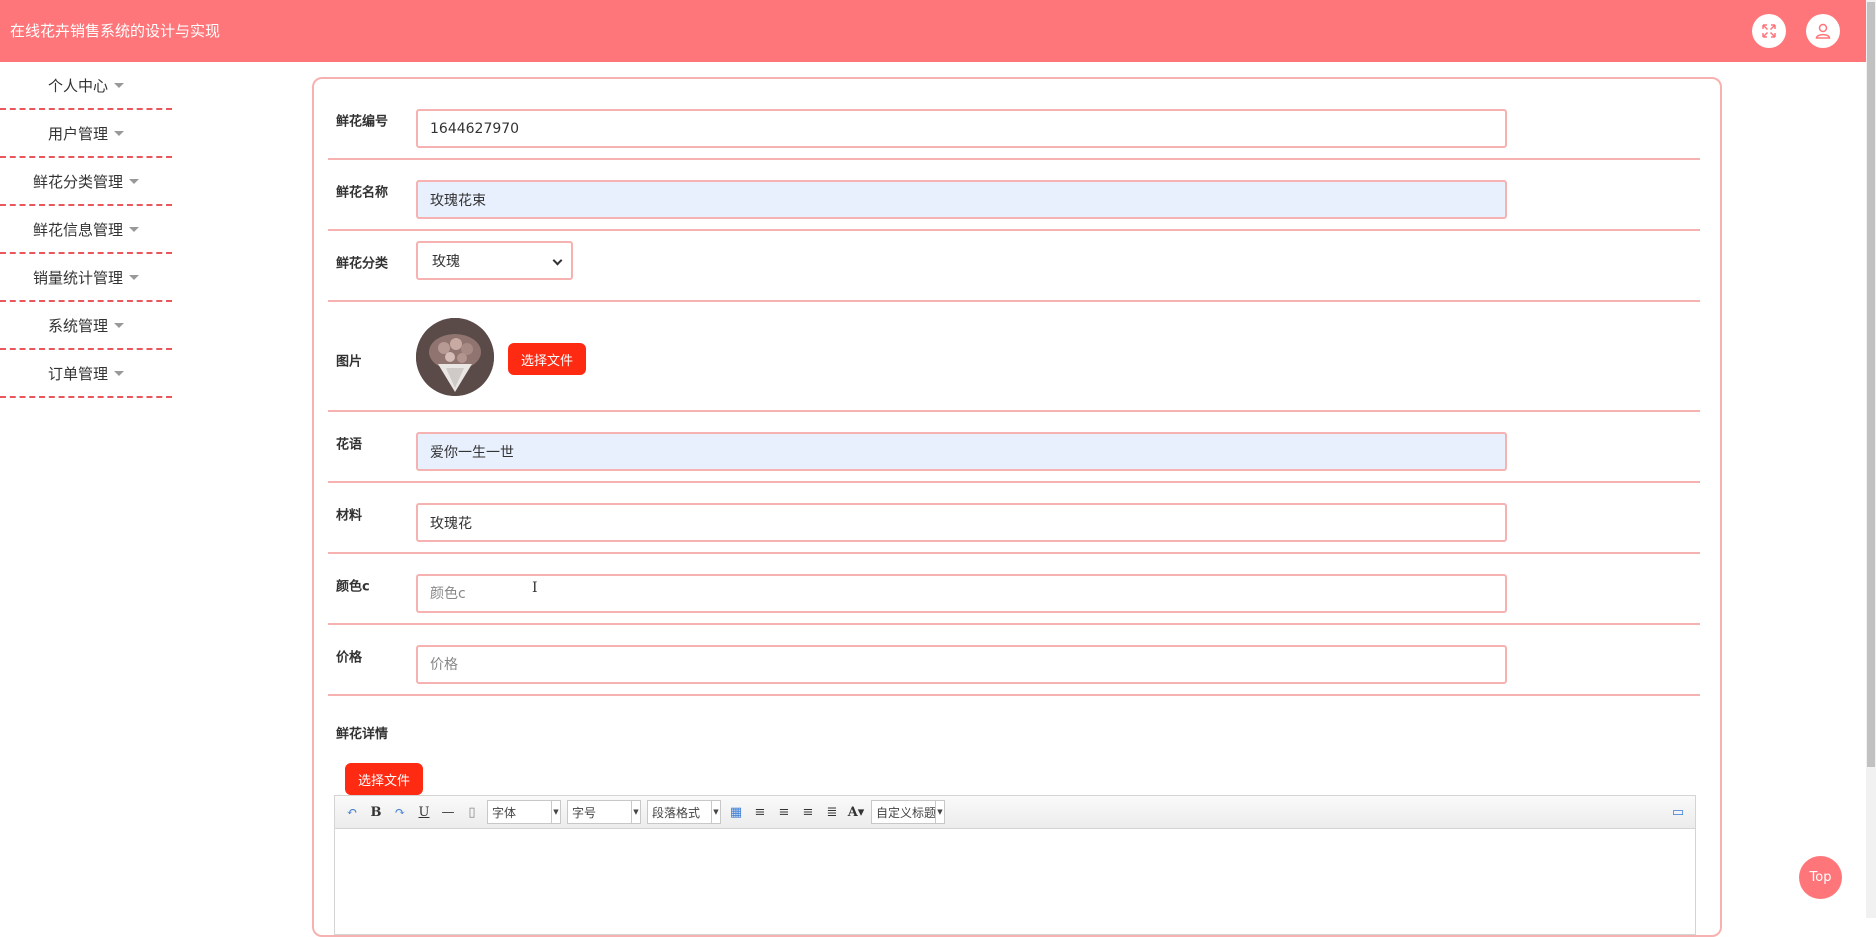  Describe the element at coordinates (535, 588) in the screenshot. I see `text-cursor-icon: I` at that location.